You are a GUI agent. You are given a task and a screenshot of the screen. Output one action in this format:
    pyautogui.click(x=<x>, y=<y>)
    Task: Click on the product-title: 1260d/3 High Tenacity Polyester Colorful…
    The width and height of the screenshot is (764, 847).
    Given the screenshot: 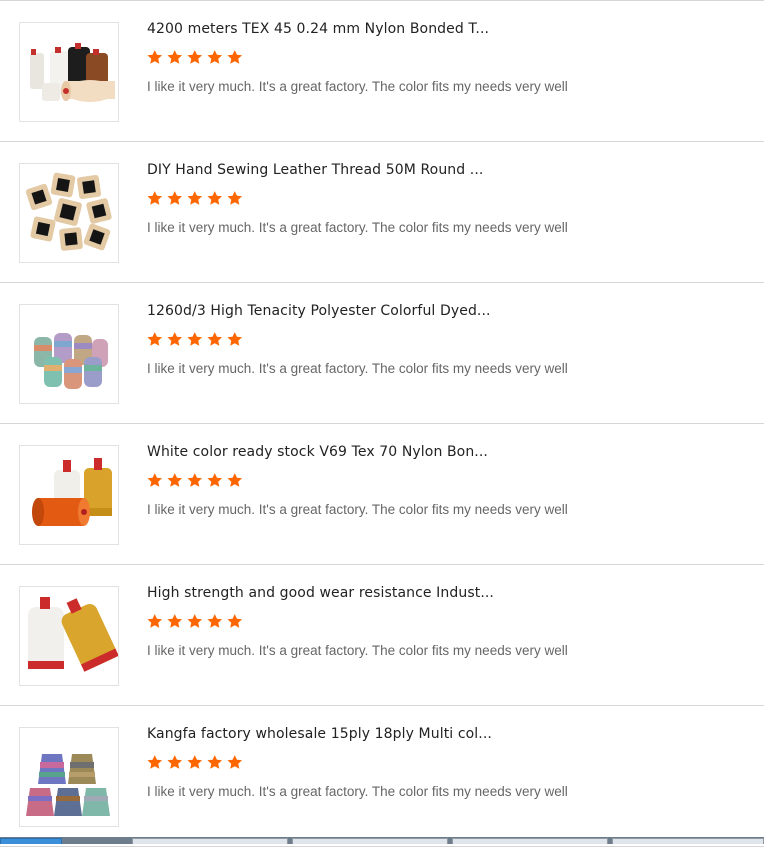 What is the action you would take?
    pyautogui.click(x=447, y=311)
    